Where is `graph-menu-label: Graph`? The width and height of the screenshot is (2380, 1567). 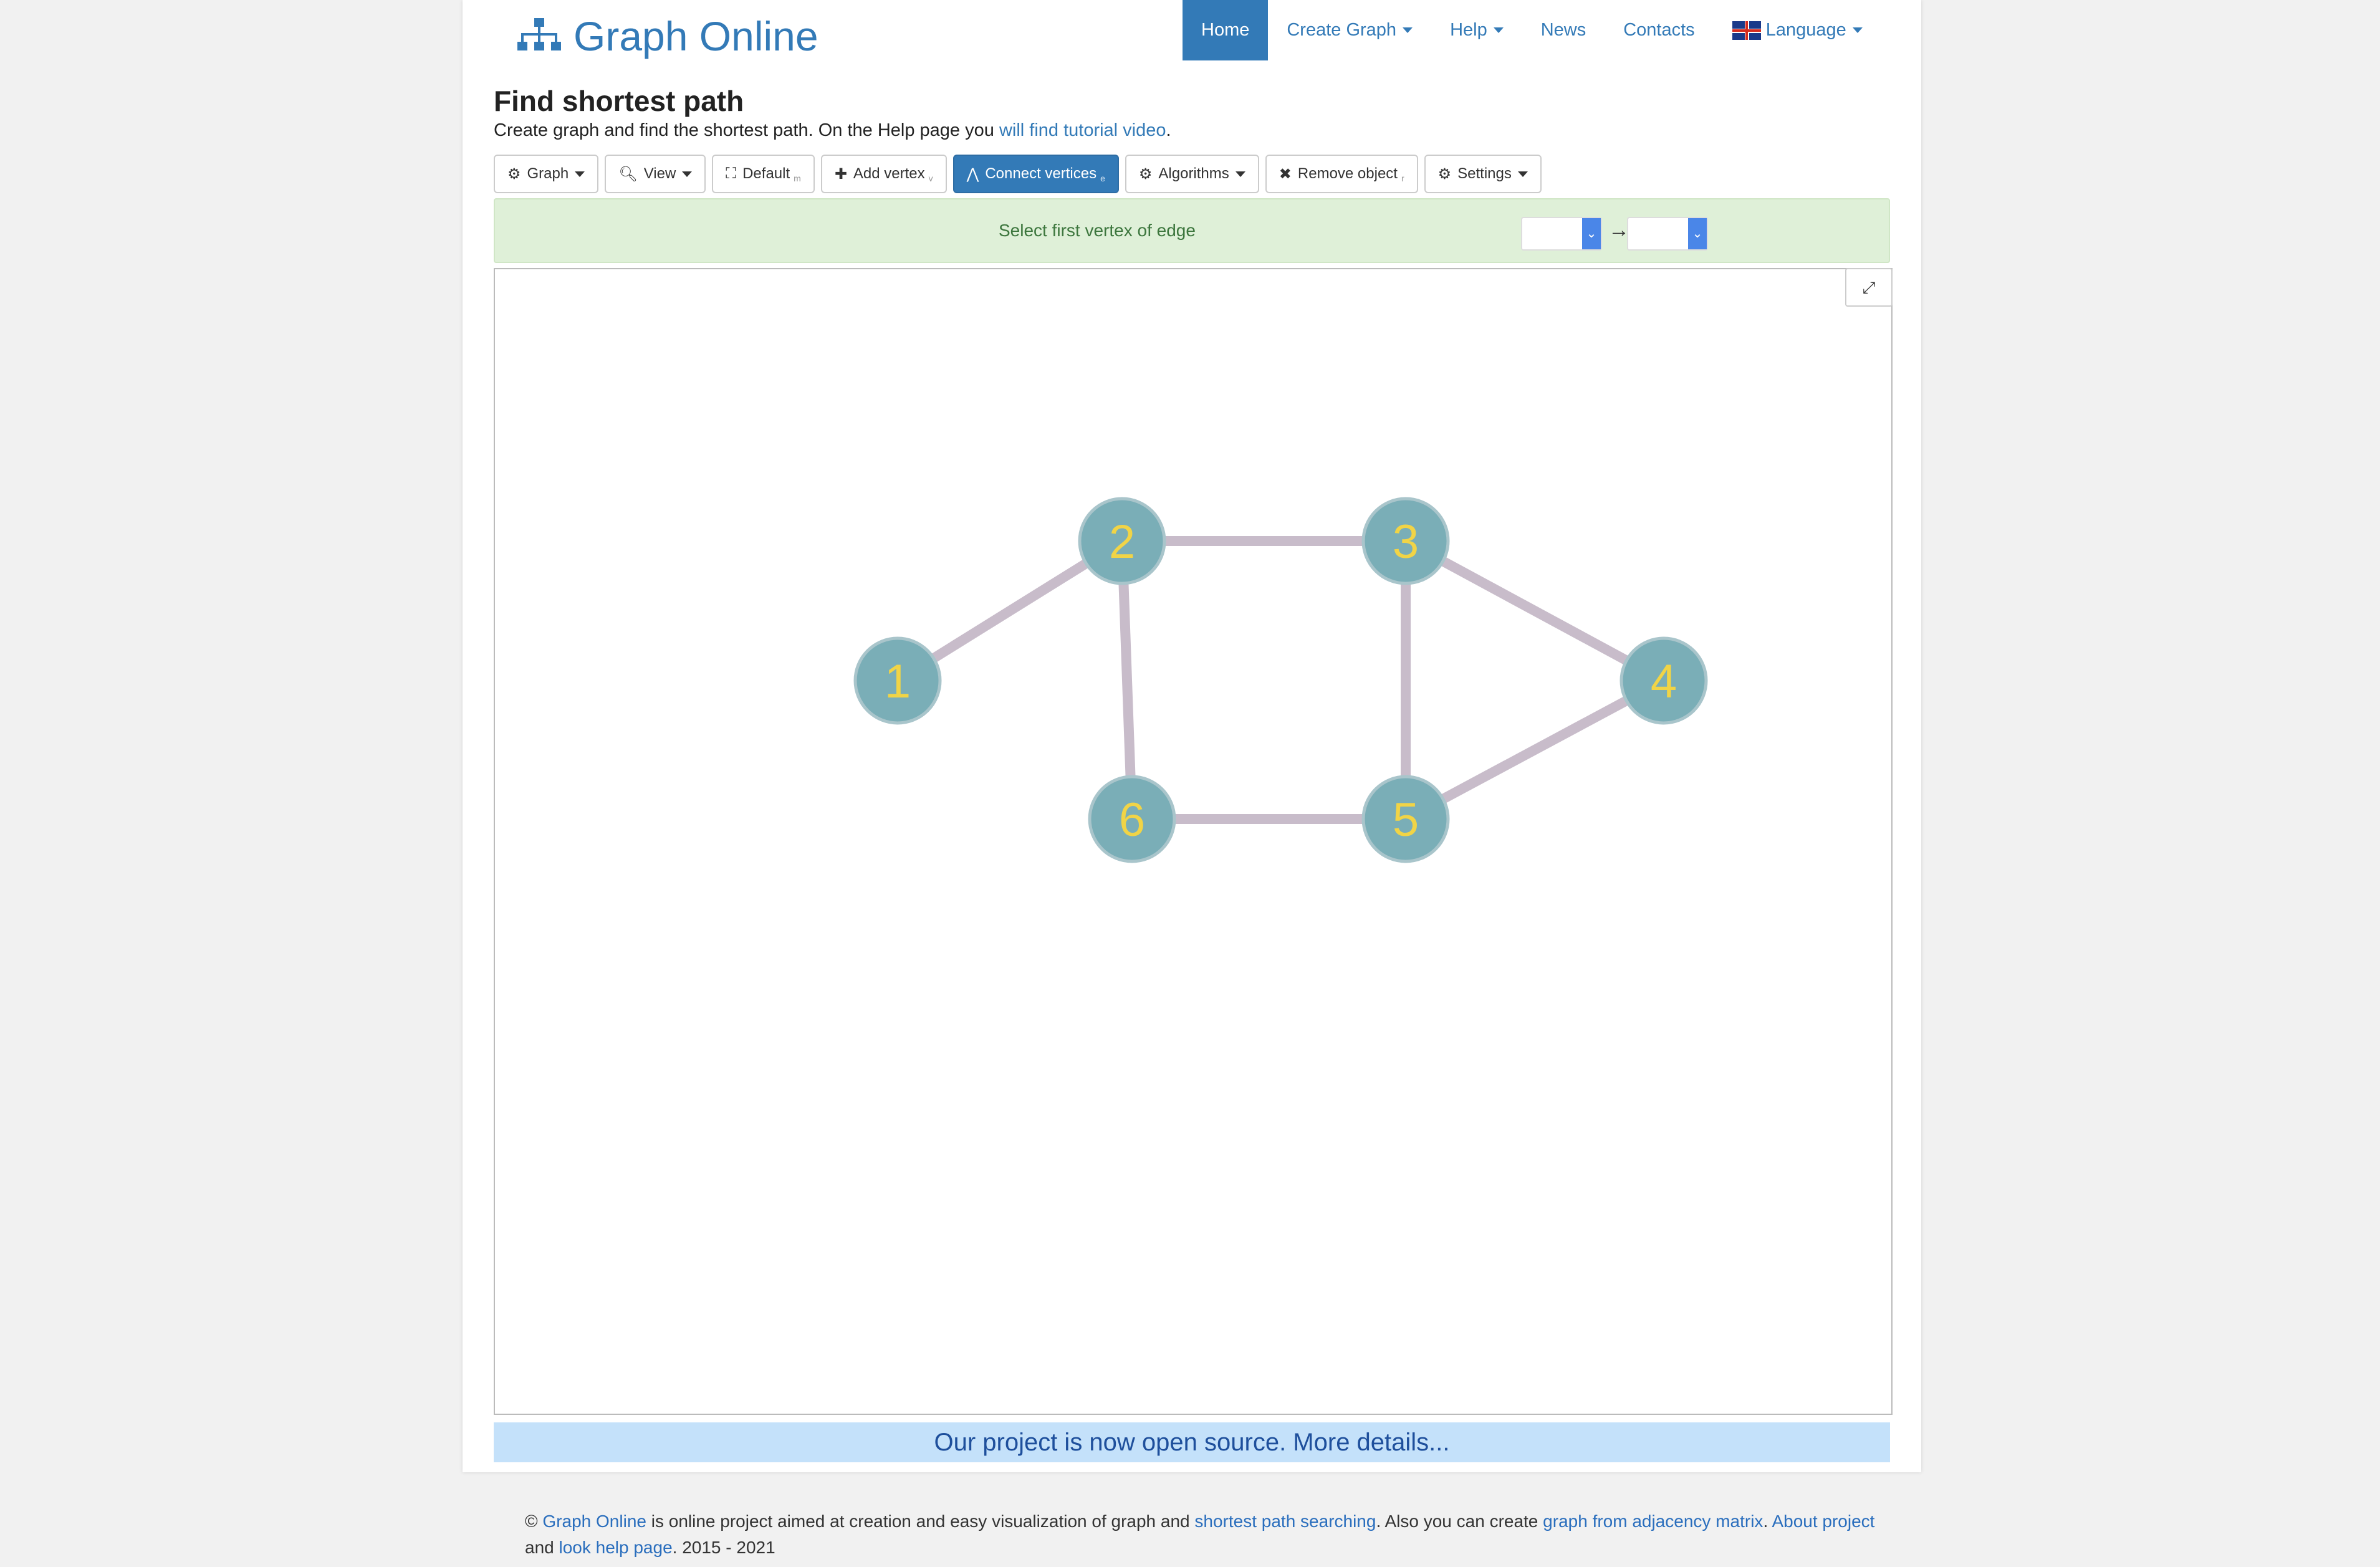 graph-menu-label: Graph is located at coordinates (548, 173).